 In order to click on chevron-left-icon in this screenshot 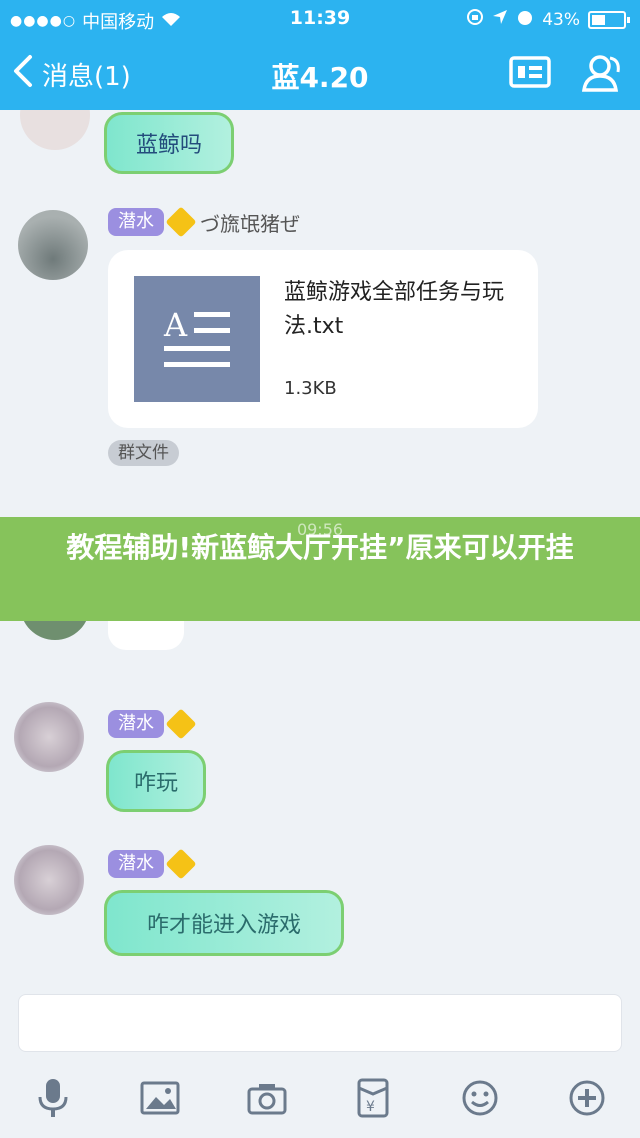, I will do `click(23, 74)`.